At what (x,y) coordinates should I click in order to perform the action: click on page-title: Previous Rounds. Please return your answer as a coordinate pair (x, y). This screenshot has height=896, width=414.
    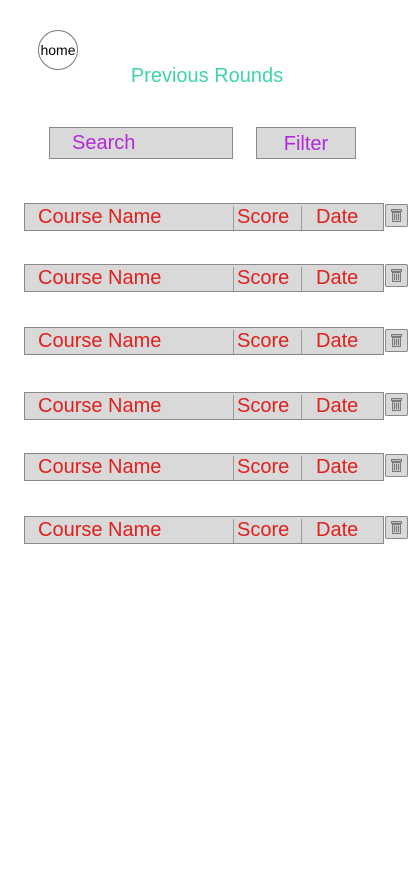
    Looking at the image, I should click on (207, 76).